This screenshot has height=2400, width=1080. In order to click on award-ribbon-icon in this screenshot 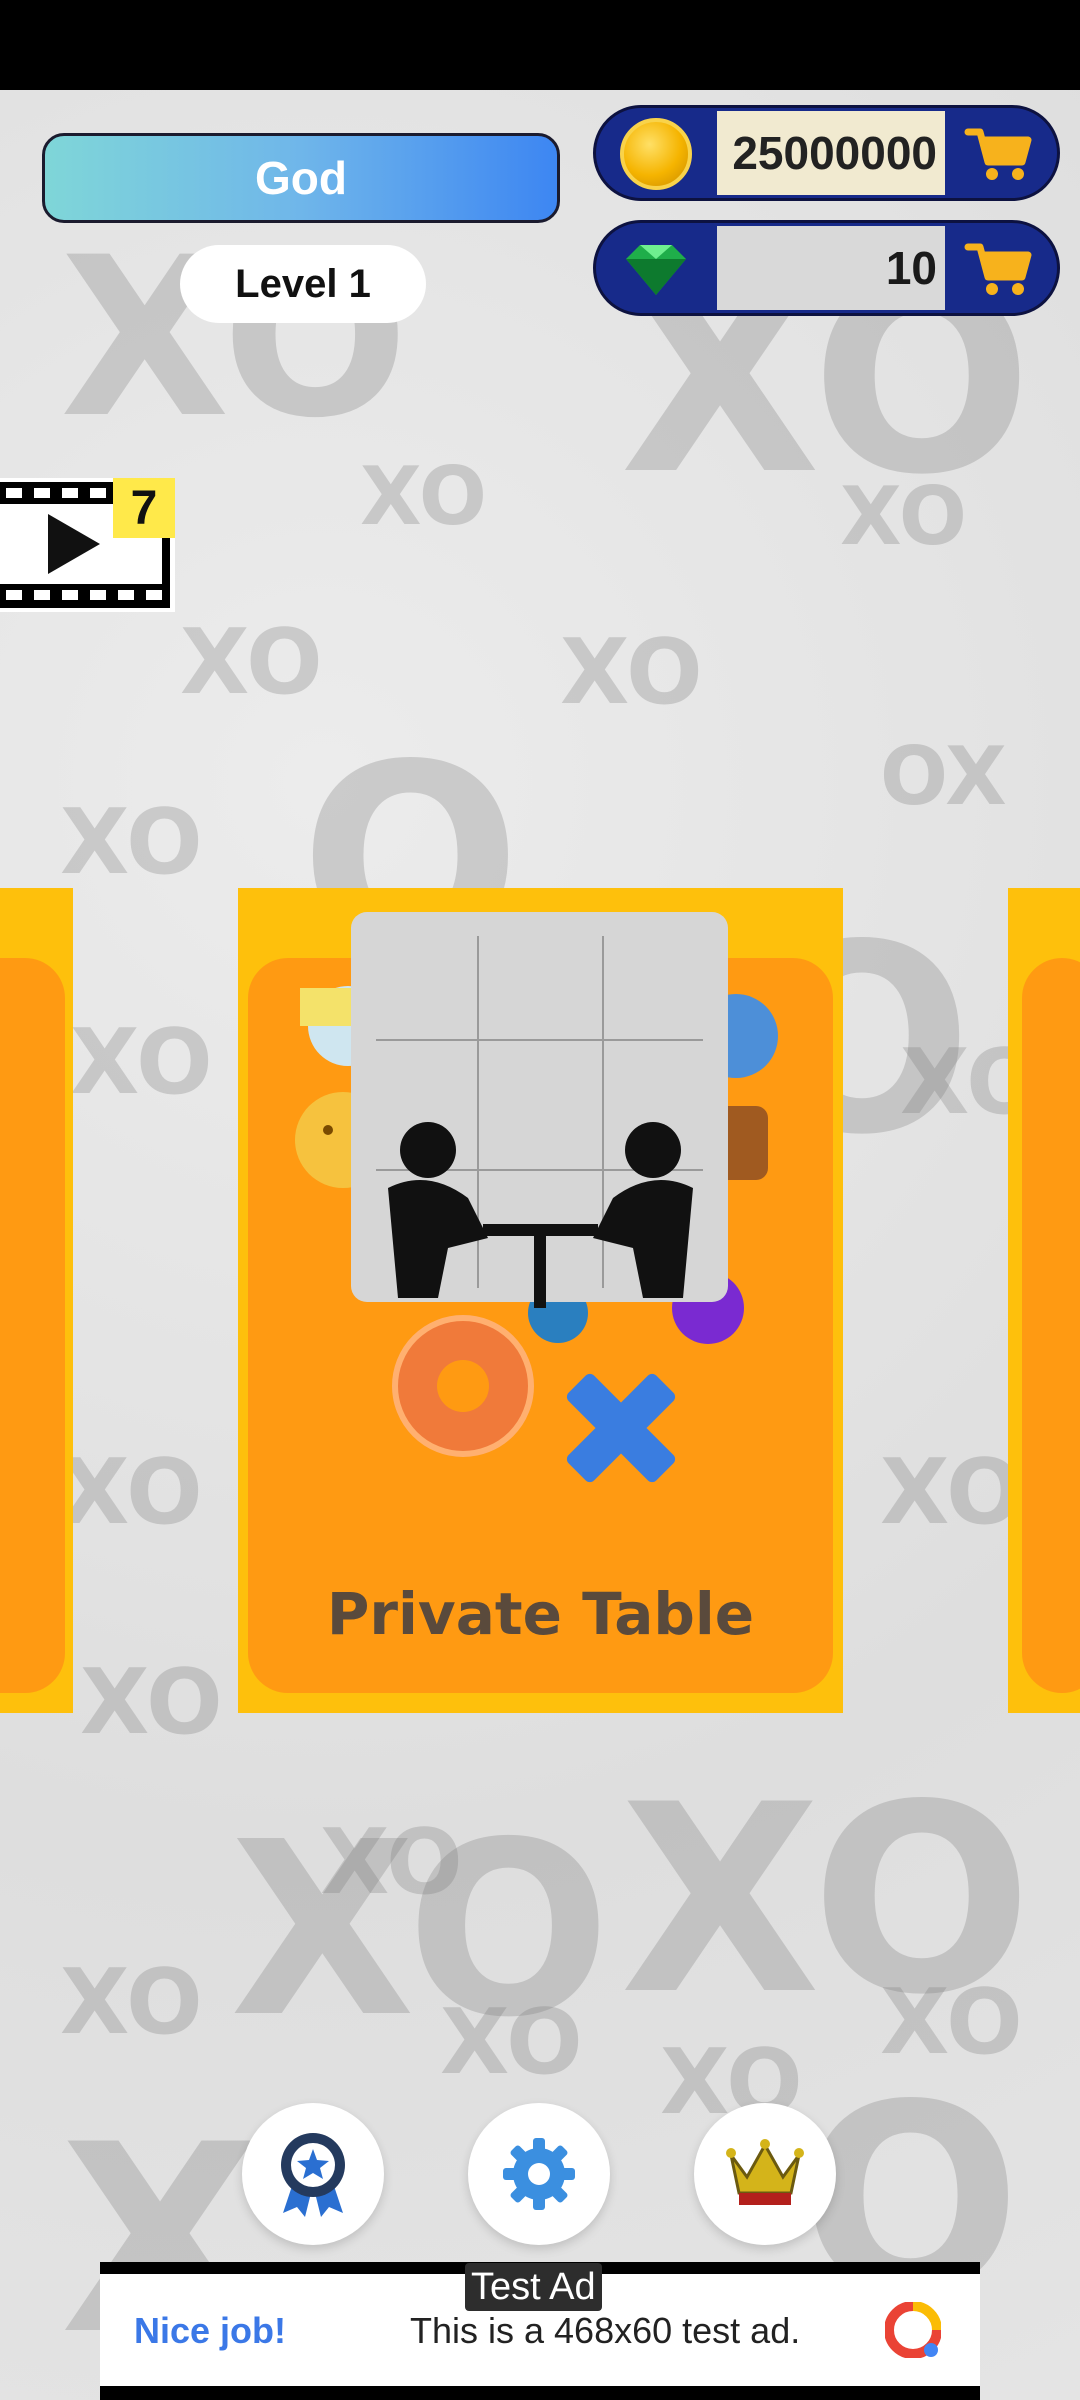, I will do `click(313, 2175)`.